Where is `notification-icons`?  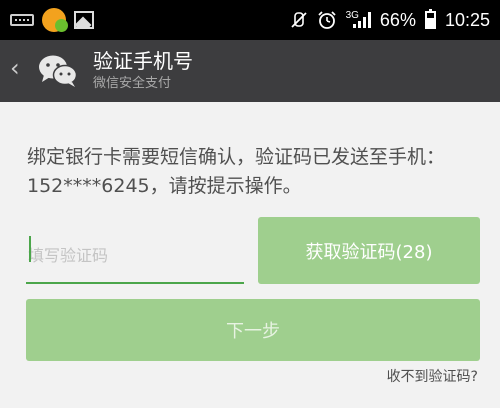 notification-icons is located at coordinates (52, 20).